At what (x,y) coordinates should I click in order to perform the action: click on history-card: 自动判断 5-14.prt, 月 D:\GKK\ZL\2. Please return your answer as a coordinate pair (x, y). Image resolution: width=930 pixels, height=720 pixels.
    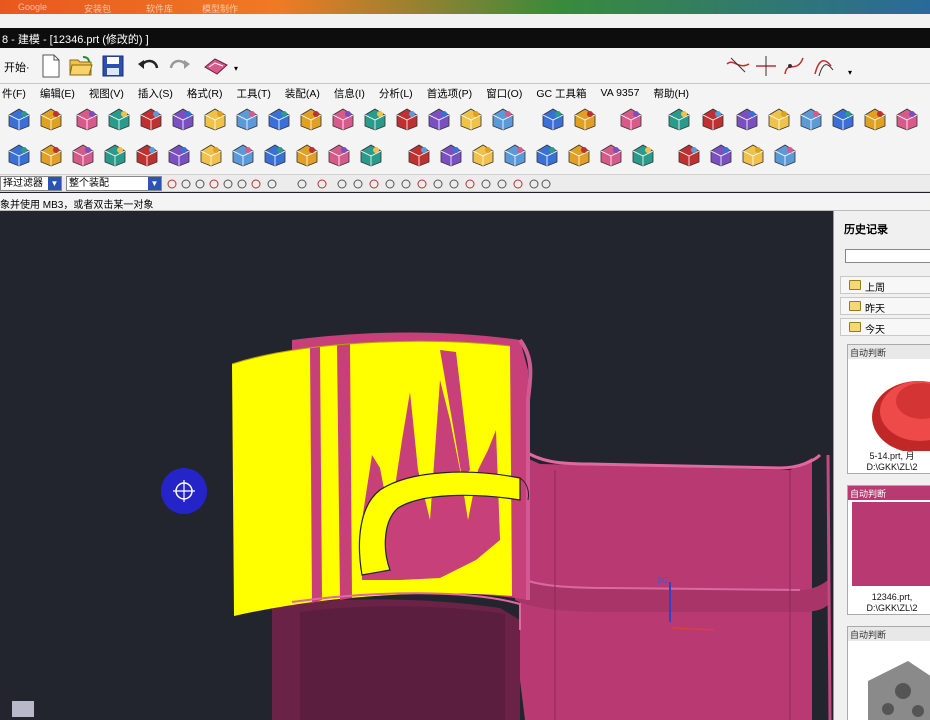
    Looking at the image, I should click on (888, 409).